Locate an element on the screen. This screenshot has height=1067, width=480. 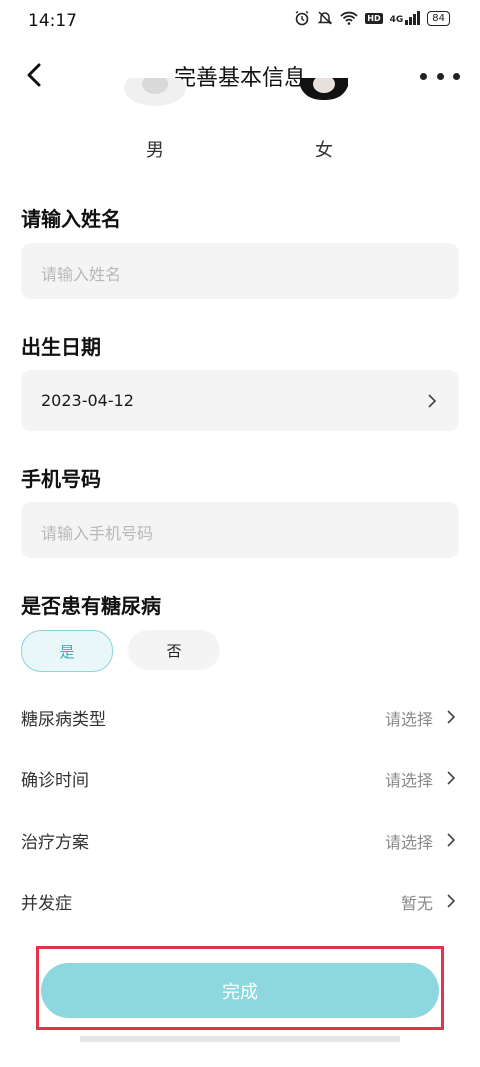
alarm-icon is located at coordinates (302, 18).